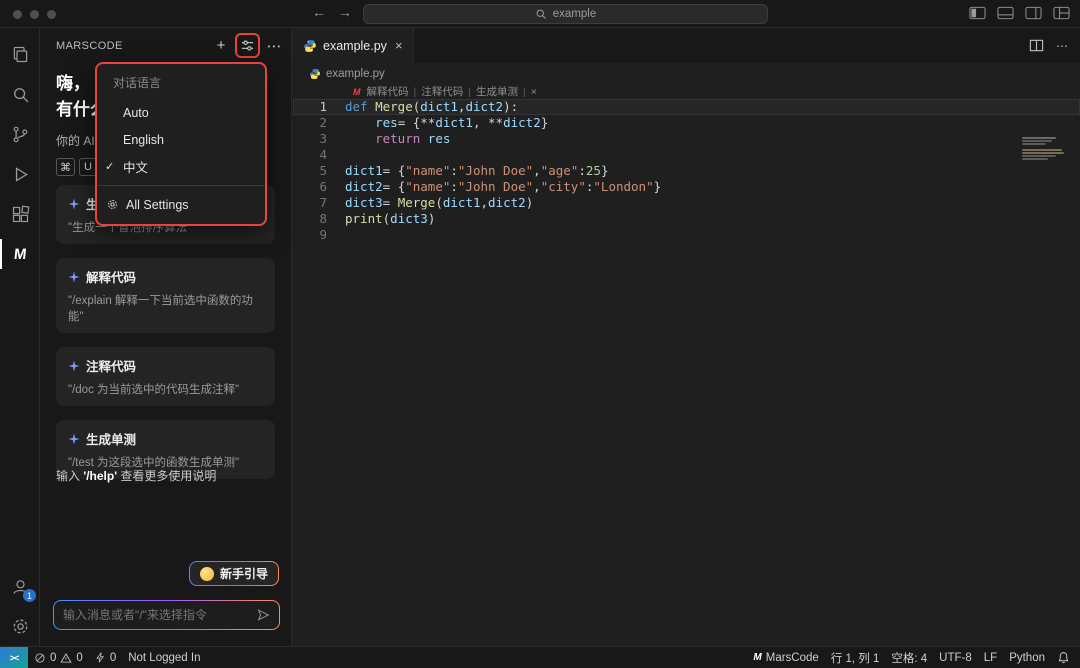 This screenshot has width=1080, height=668. Describe the element at coordinates (574, 14) in the screenshot. I see `command-center-text: example` at that location.